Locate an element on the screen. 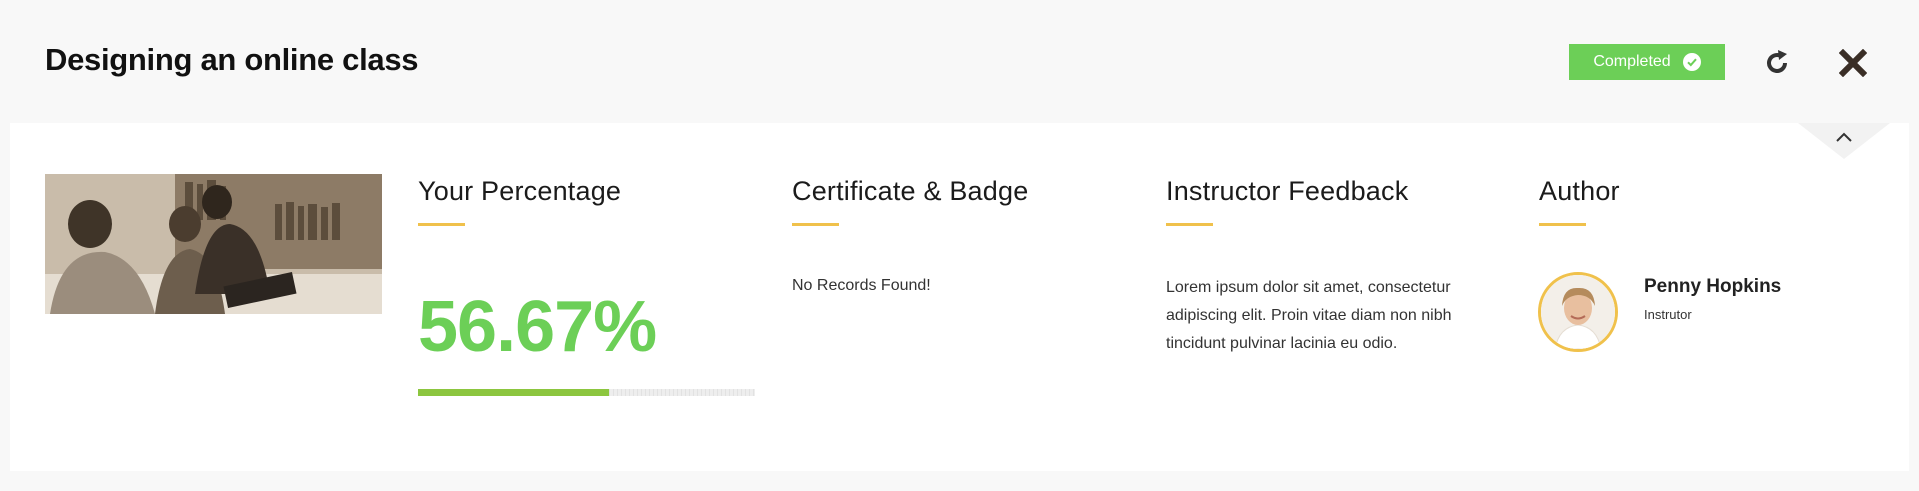 The image size is (1919, 491). author-section: Author is located at coordinates (1579, 201).